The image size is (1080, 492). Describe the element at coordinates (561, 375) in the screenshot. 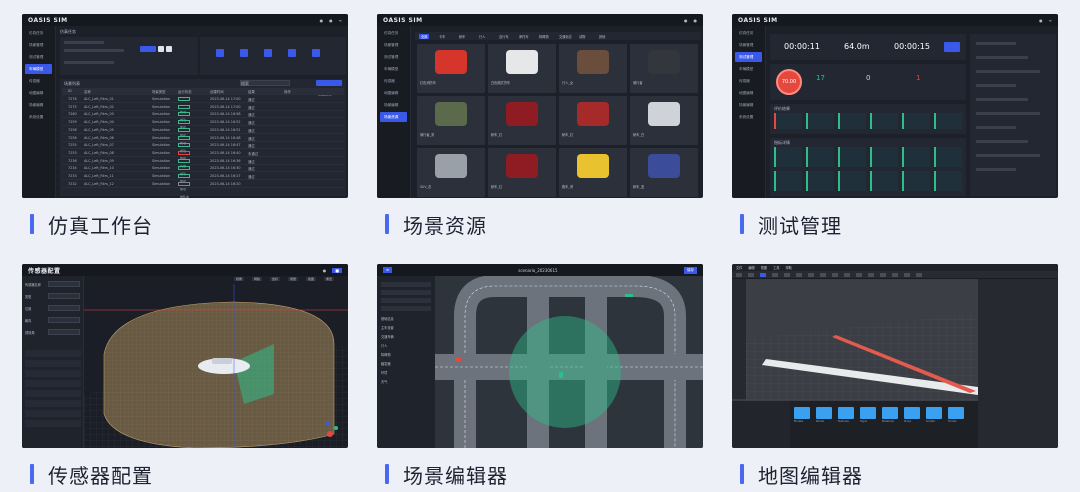

I see `ego-vehicle-marker` at that location.